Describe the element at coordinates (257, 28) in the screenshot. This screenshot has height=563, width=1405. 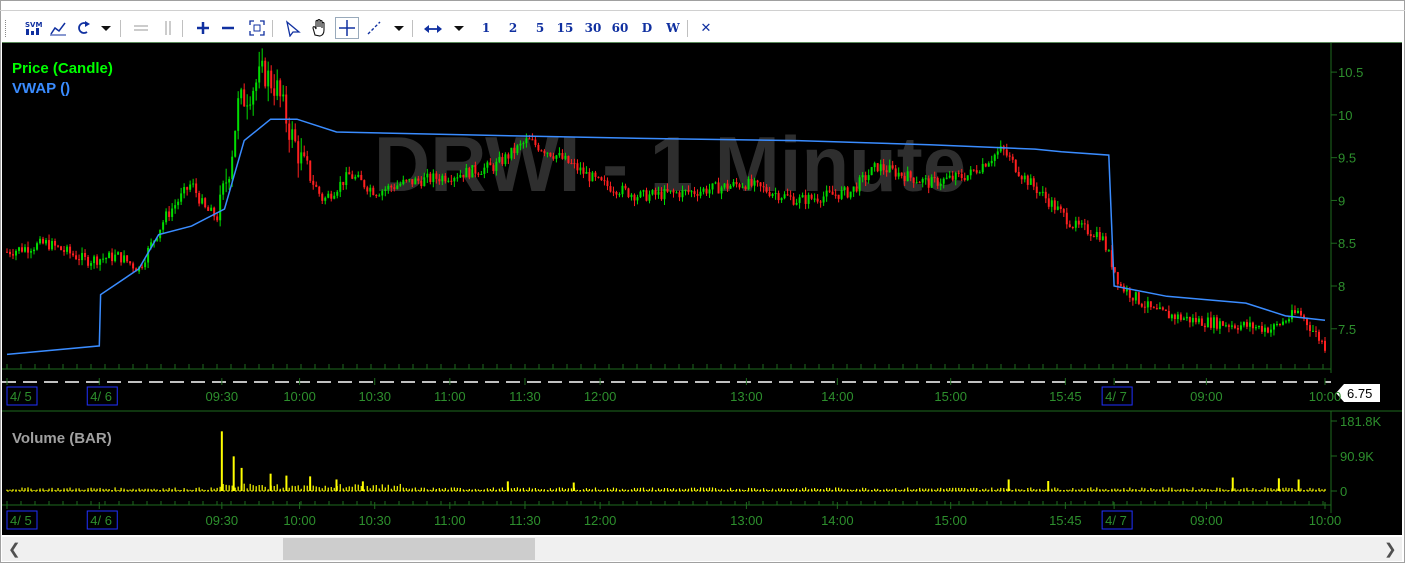
I see `fit-button` at that location.